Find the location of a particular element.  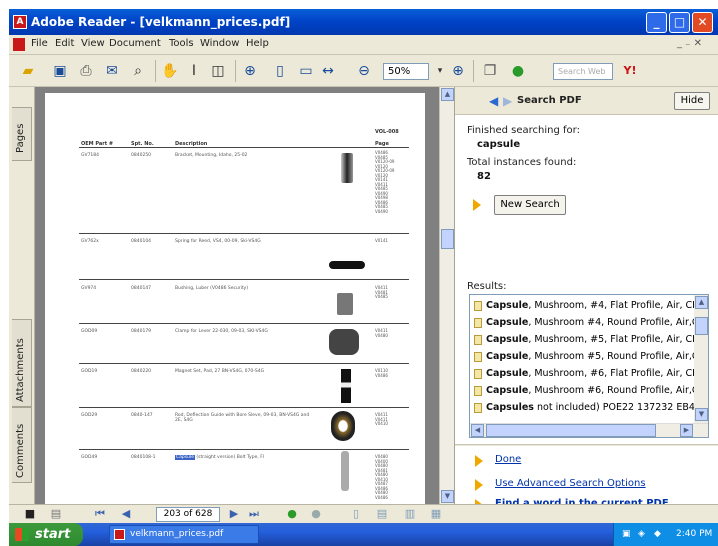

result-text: , Mushroom #6, Round Profile, Air,C is located at coordinates (611, 390).